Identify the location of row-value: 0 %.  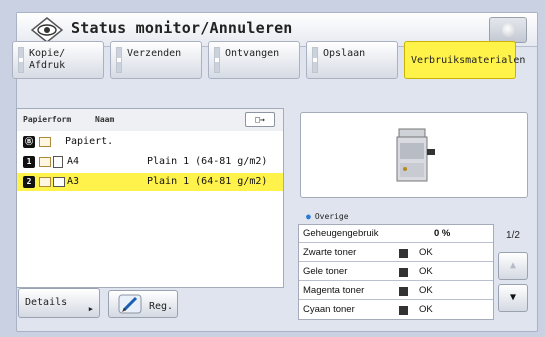
(442, 233).